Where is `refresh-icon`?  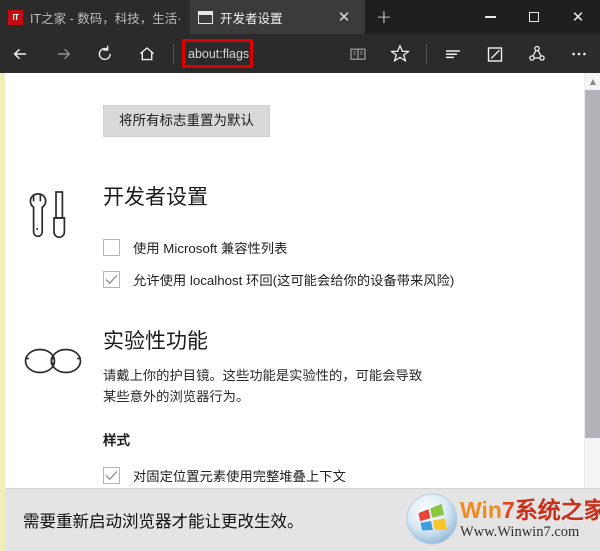 refresh-icon is located at coordinates (104, 52).